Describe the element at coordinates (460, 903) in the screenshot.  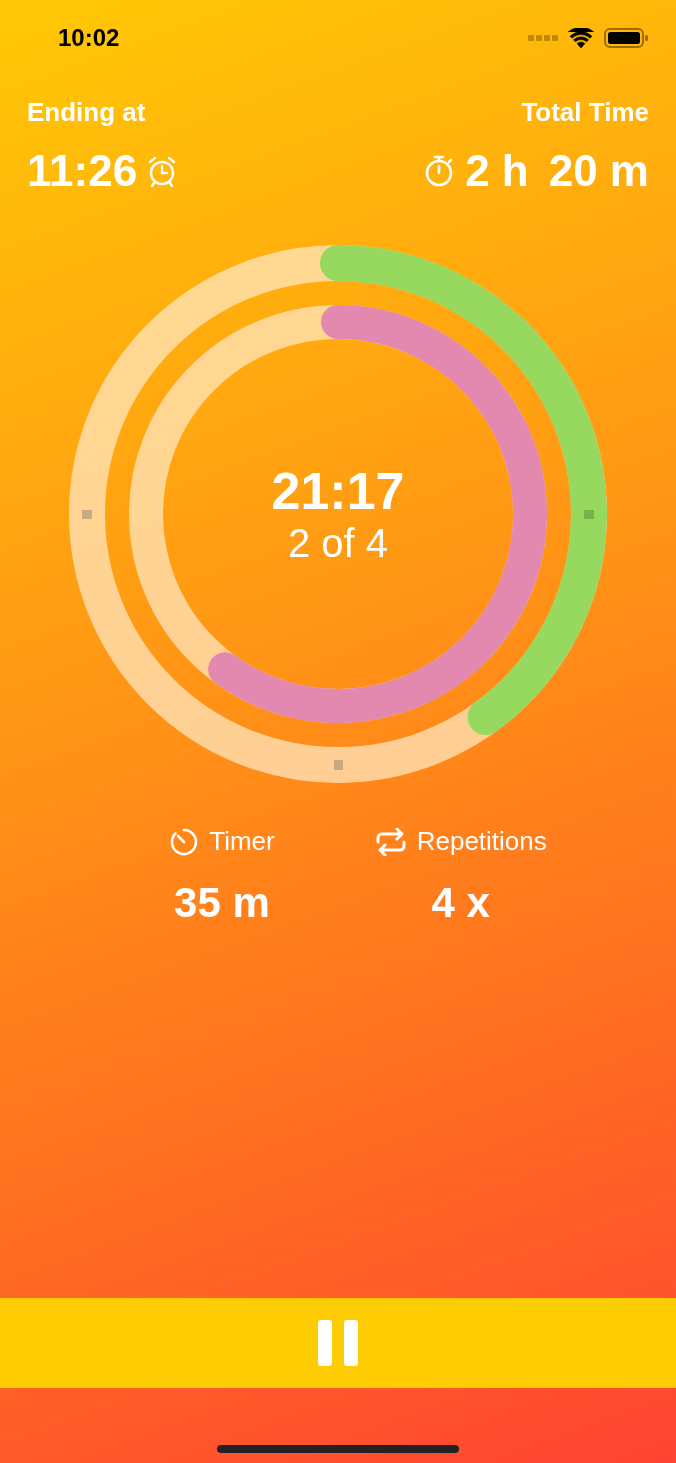
I see `stat-value: 4 x` at that location.